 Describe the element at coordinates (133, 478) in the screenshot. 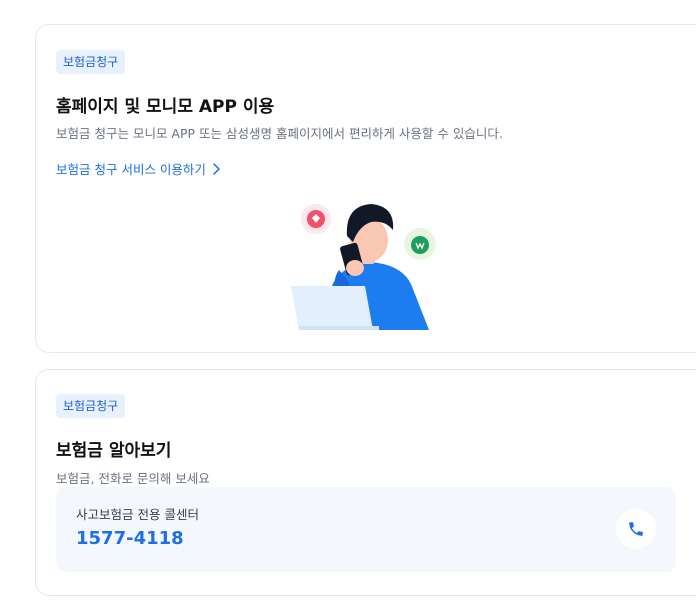

I see `card-description: 보험금, 전화로 문의해 보세요` at that location.